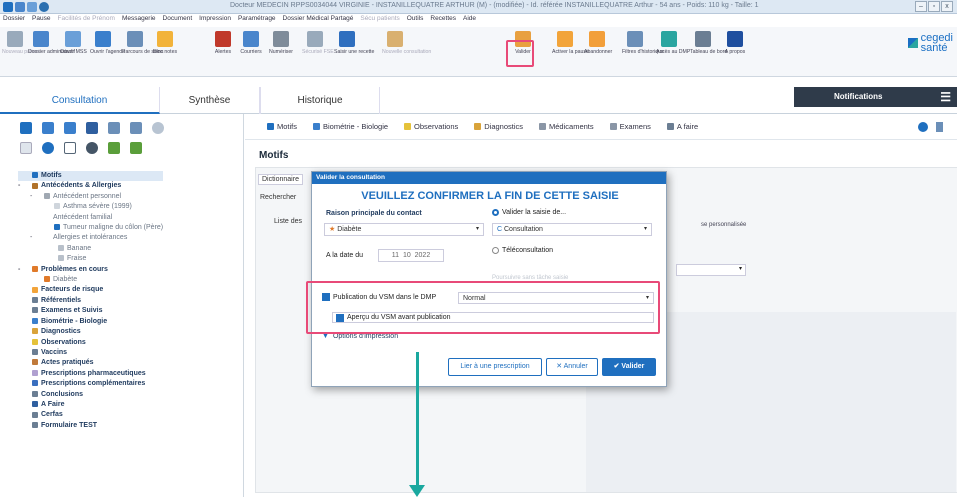 Image resolution: width=957 pixels, height=497 pixels. Describe the element at coordinates (282, 126) in the screenshot. I see `subtab-item: Motifs` at that location.